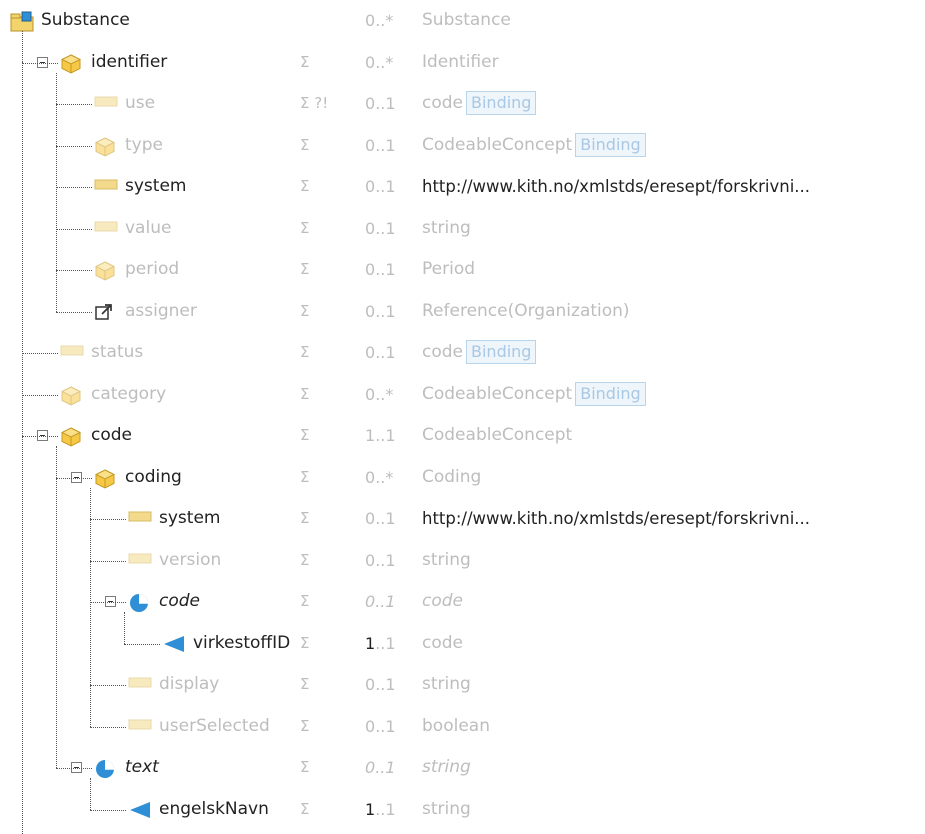 The image size is (925, 834). What do you see at coordinates (152, 269) in the screenshot?
I see `element-name: period` at bounding box center [152, 269].